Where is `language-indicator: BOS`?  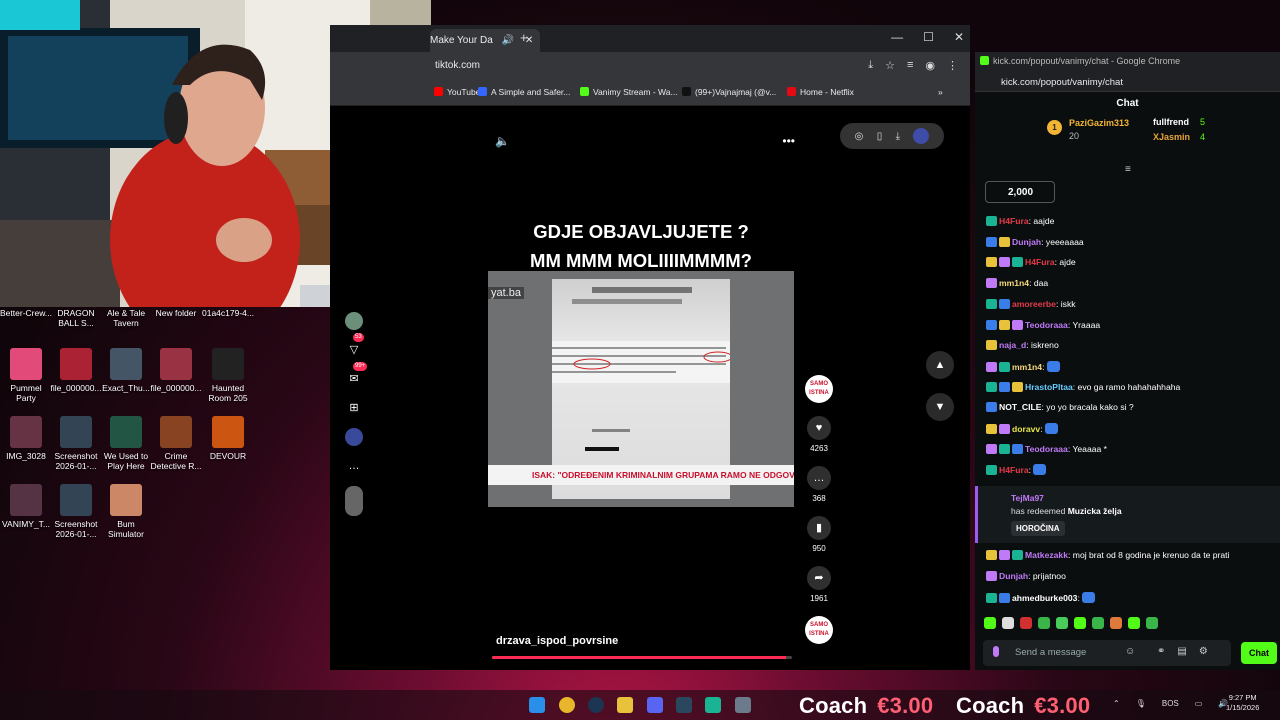 language-indicator: BOS is located at coordinates (1170, 704).